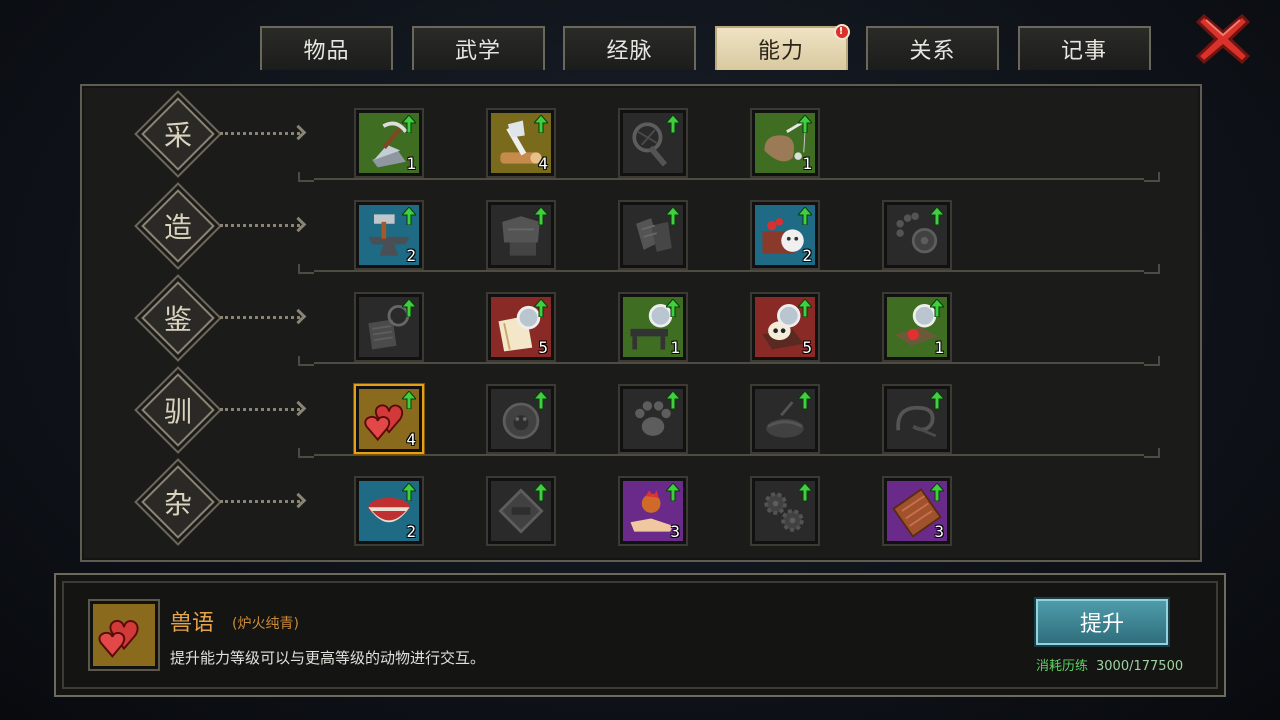 The height and width of the screenshot is (720, 1280). I want to click on teacup-icon: 2, so click(389, 511).